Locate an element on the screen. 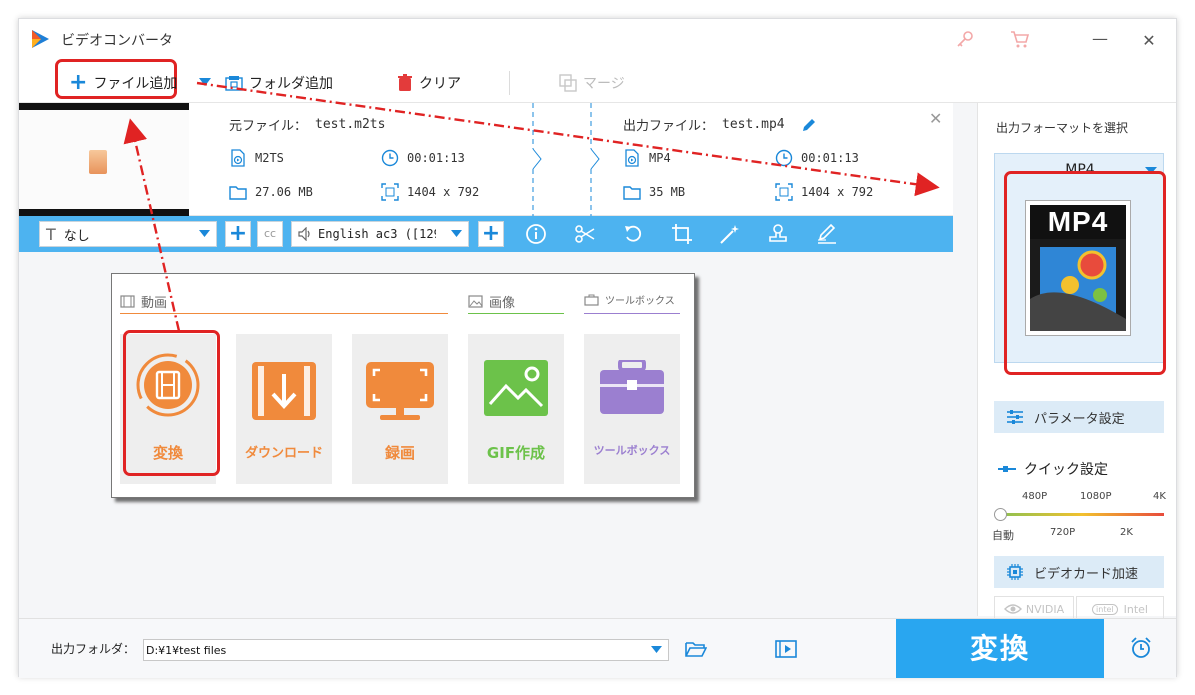  feature-card-record: 録画 is located at coordinates (400, 409).